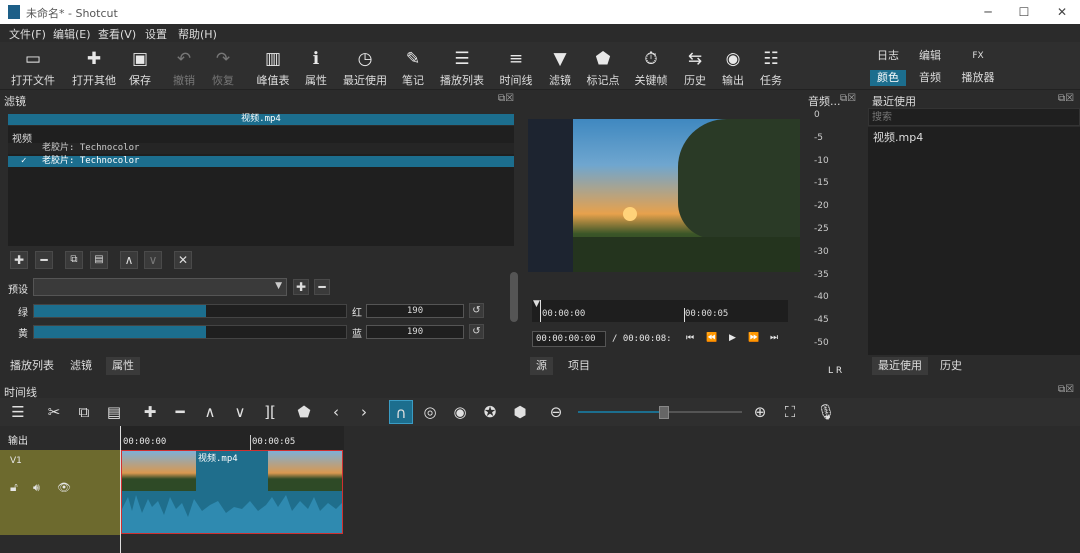 This screenshot has height=553, width=1080. I want to click on tab-project: 项目, so click(579, 366).